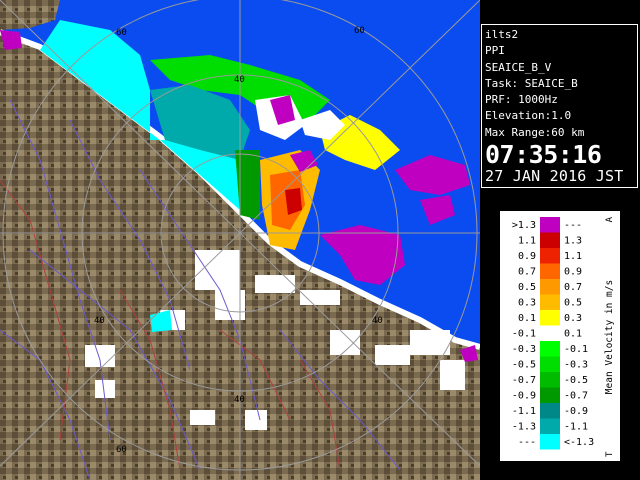 The image size is (640, 480). I want to click on legend-label-low: -0.1, so click(524, 334).